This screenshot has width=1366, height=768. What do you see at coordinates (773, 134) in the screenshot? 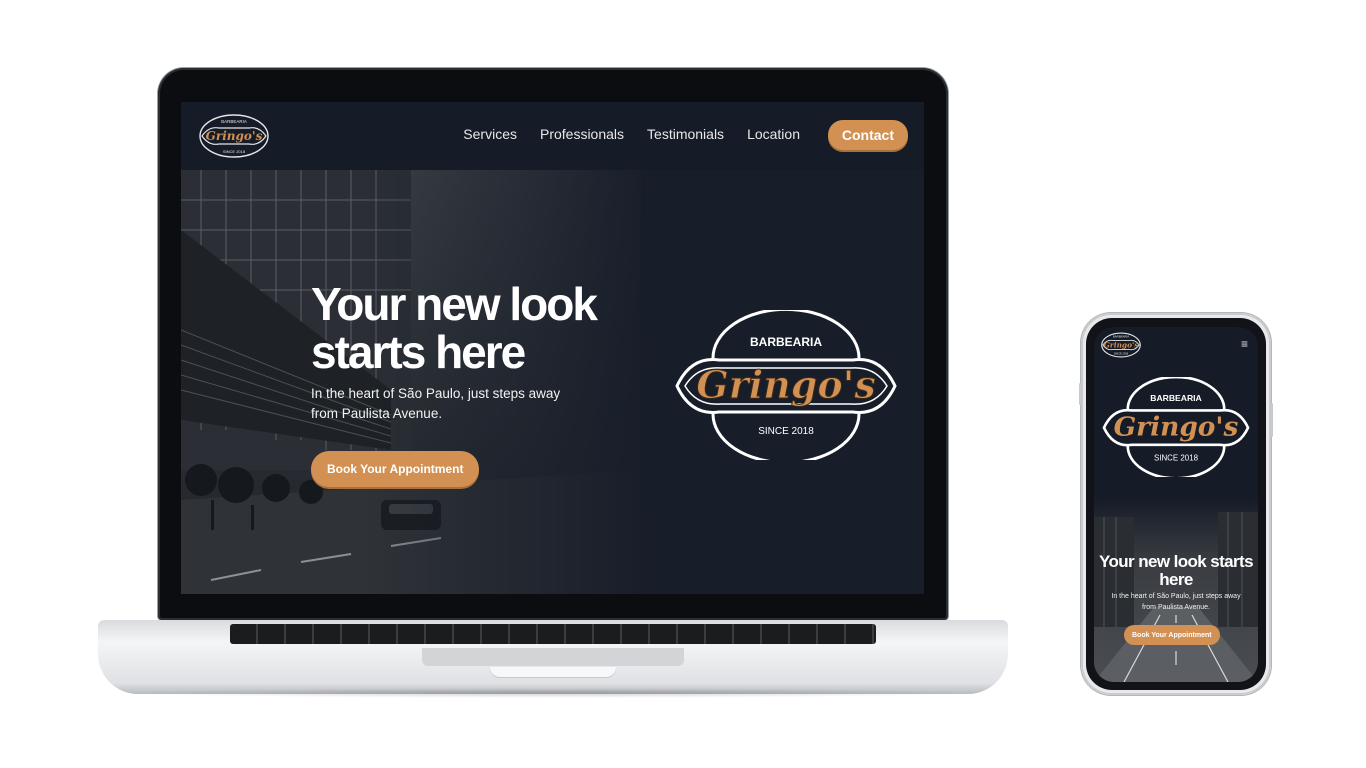
I see `nav-location: Location` at bounding box center [773, 134].